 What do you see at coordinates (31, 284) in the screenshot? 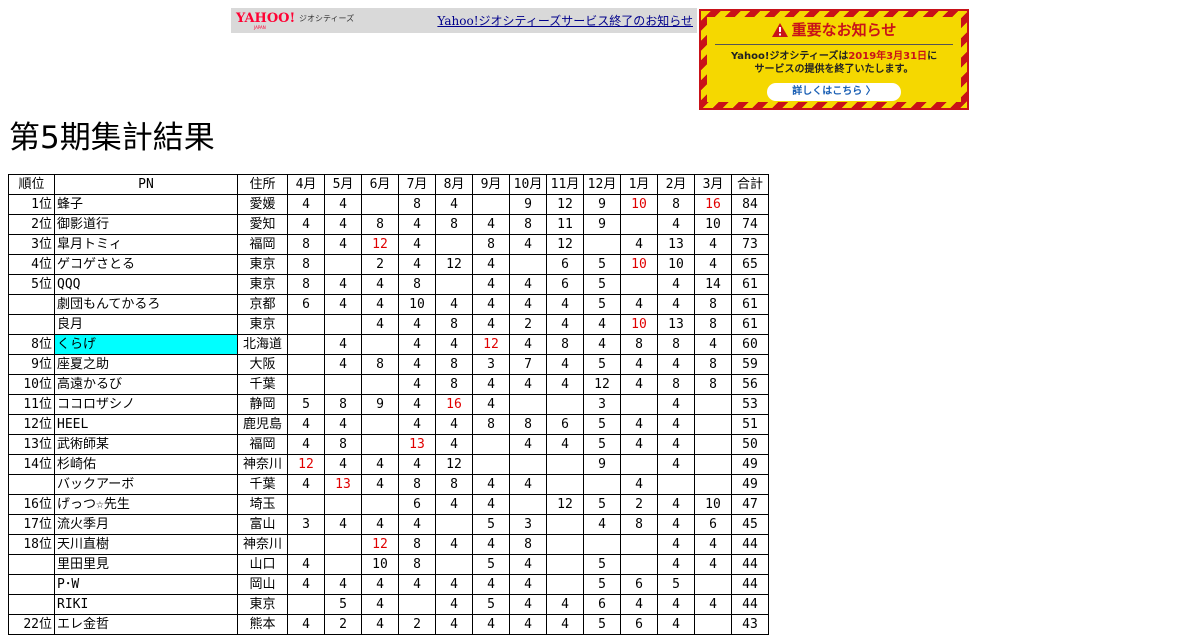
I see `rank-cell: 5位` at bounding box center [31, 284].